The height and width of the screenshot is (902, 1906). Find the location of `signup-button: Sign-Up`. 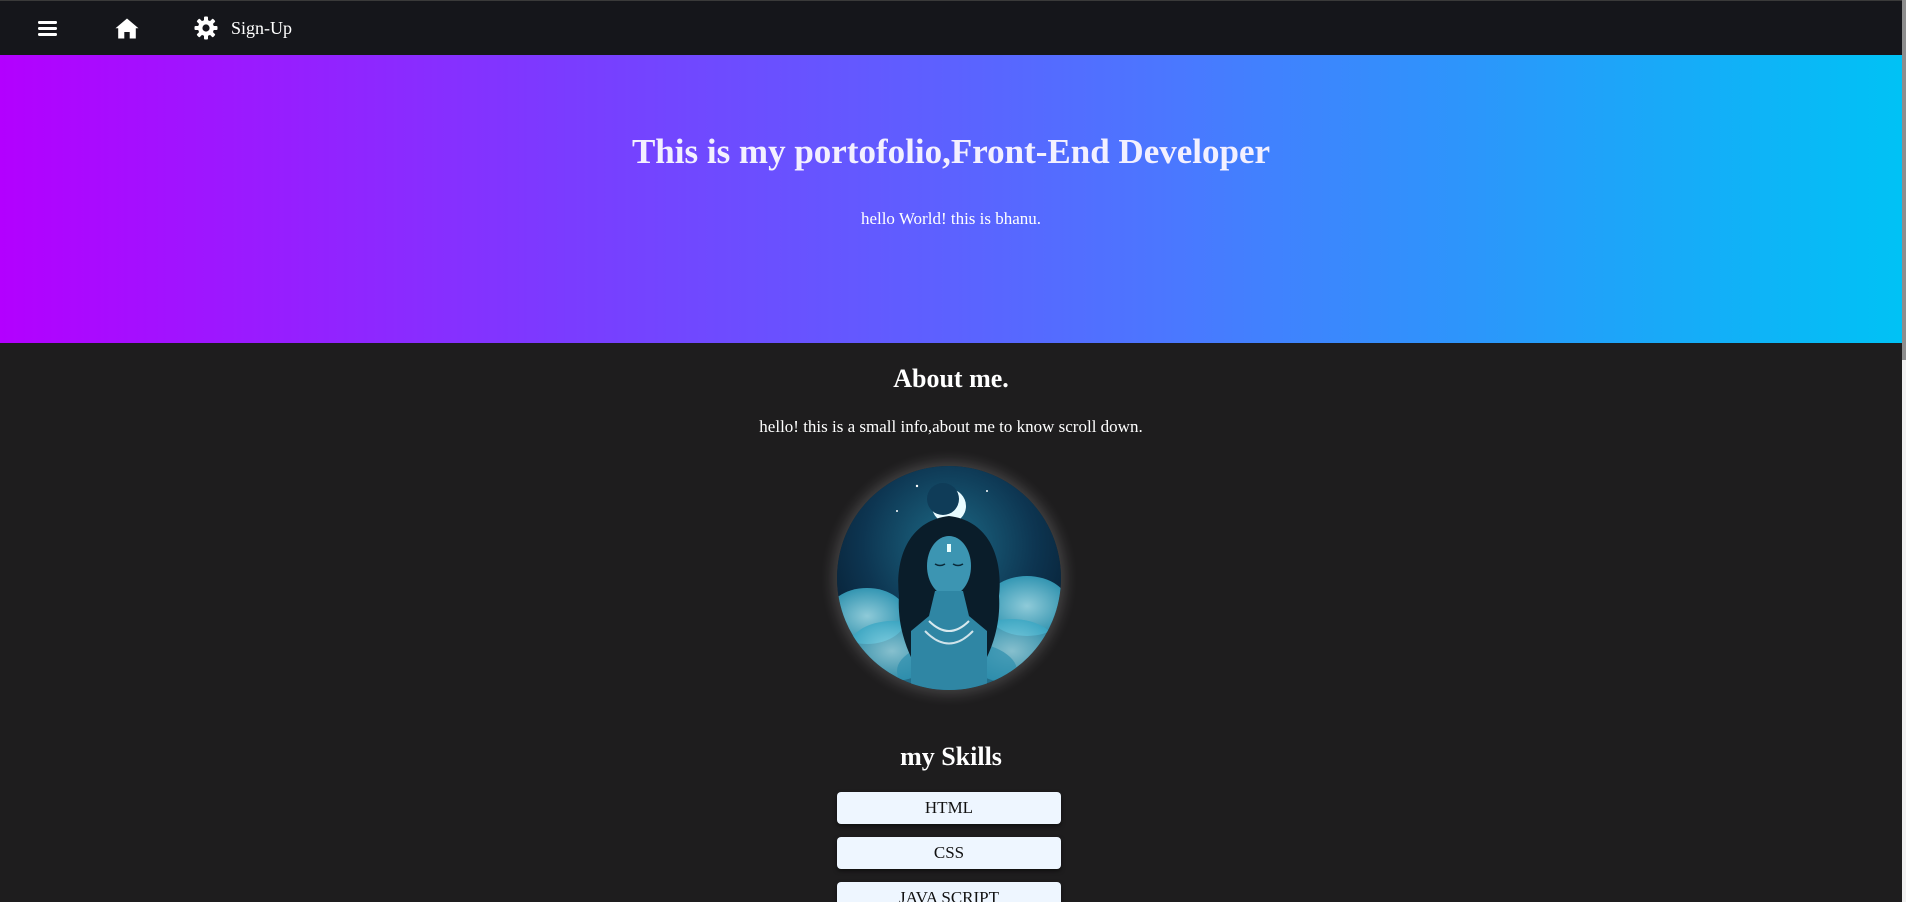

signup-button: Sign-Up is located at coordinates (243, 28).